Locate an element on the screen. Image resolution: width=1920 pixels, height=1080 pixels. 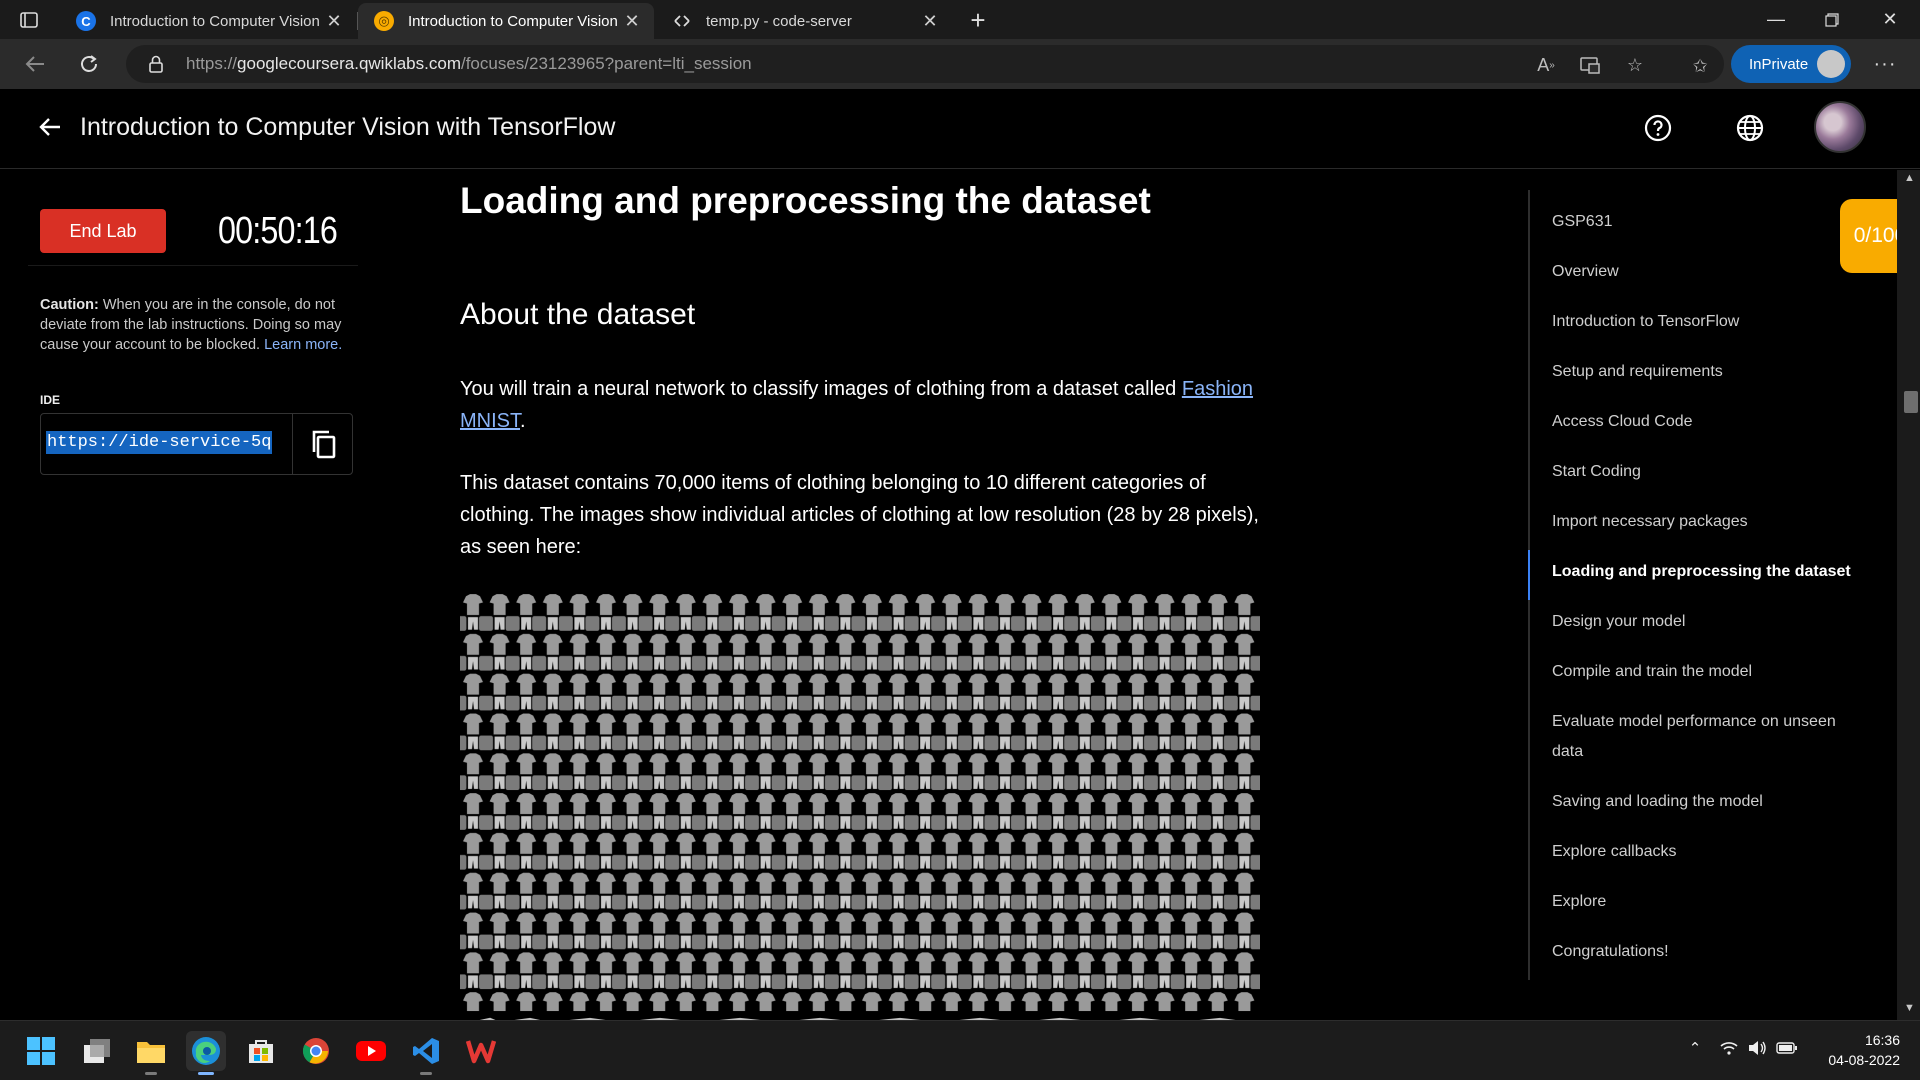
toc-item-overview: Overview is located at coordinates (1707, 272).